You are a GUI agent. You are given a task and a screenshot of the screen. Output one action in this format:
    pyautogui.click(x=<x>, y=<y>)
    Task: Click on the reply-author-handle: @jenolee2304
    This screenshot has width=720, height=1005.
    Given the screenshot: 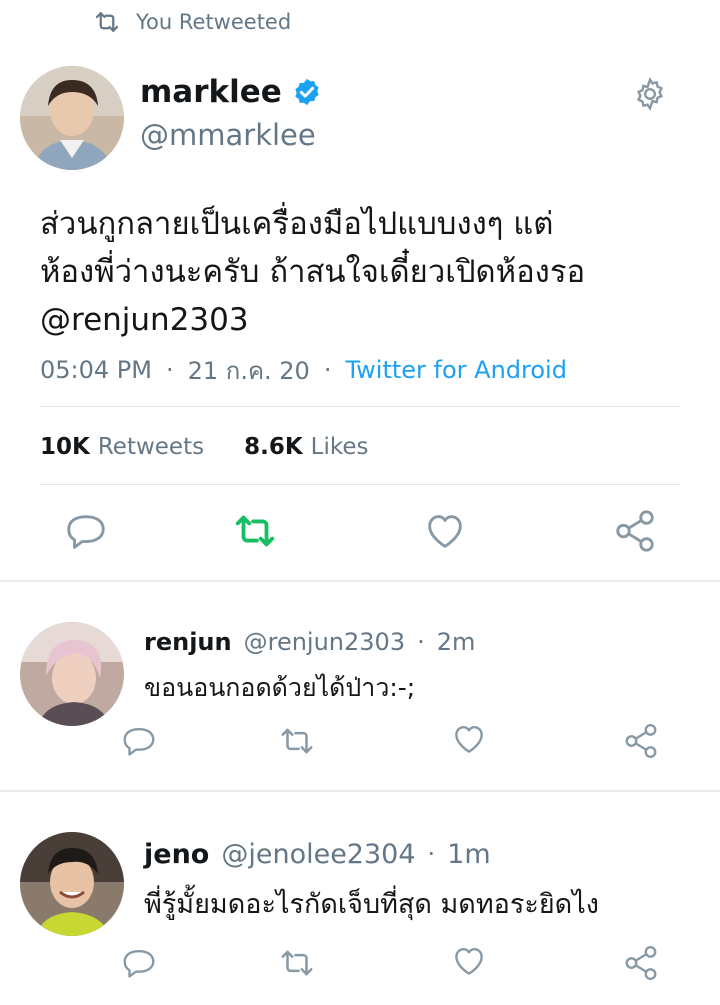 What is the action you would take?
    pyautogui.click(x=318, y=854)
    